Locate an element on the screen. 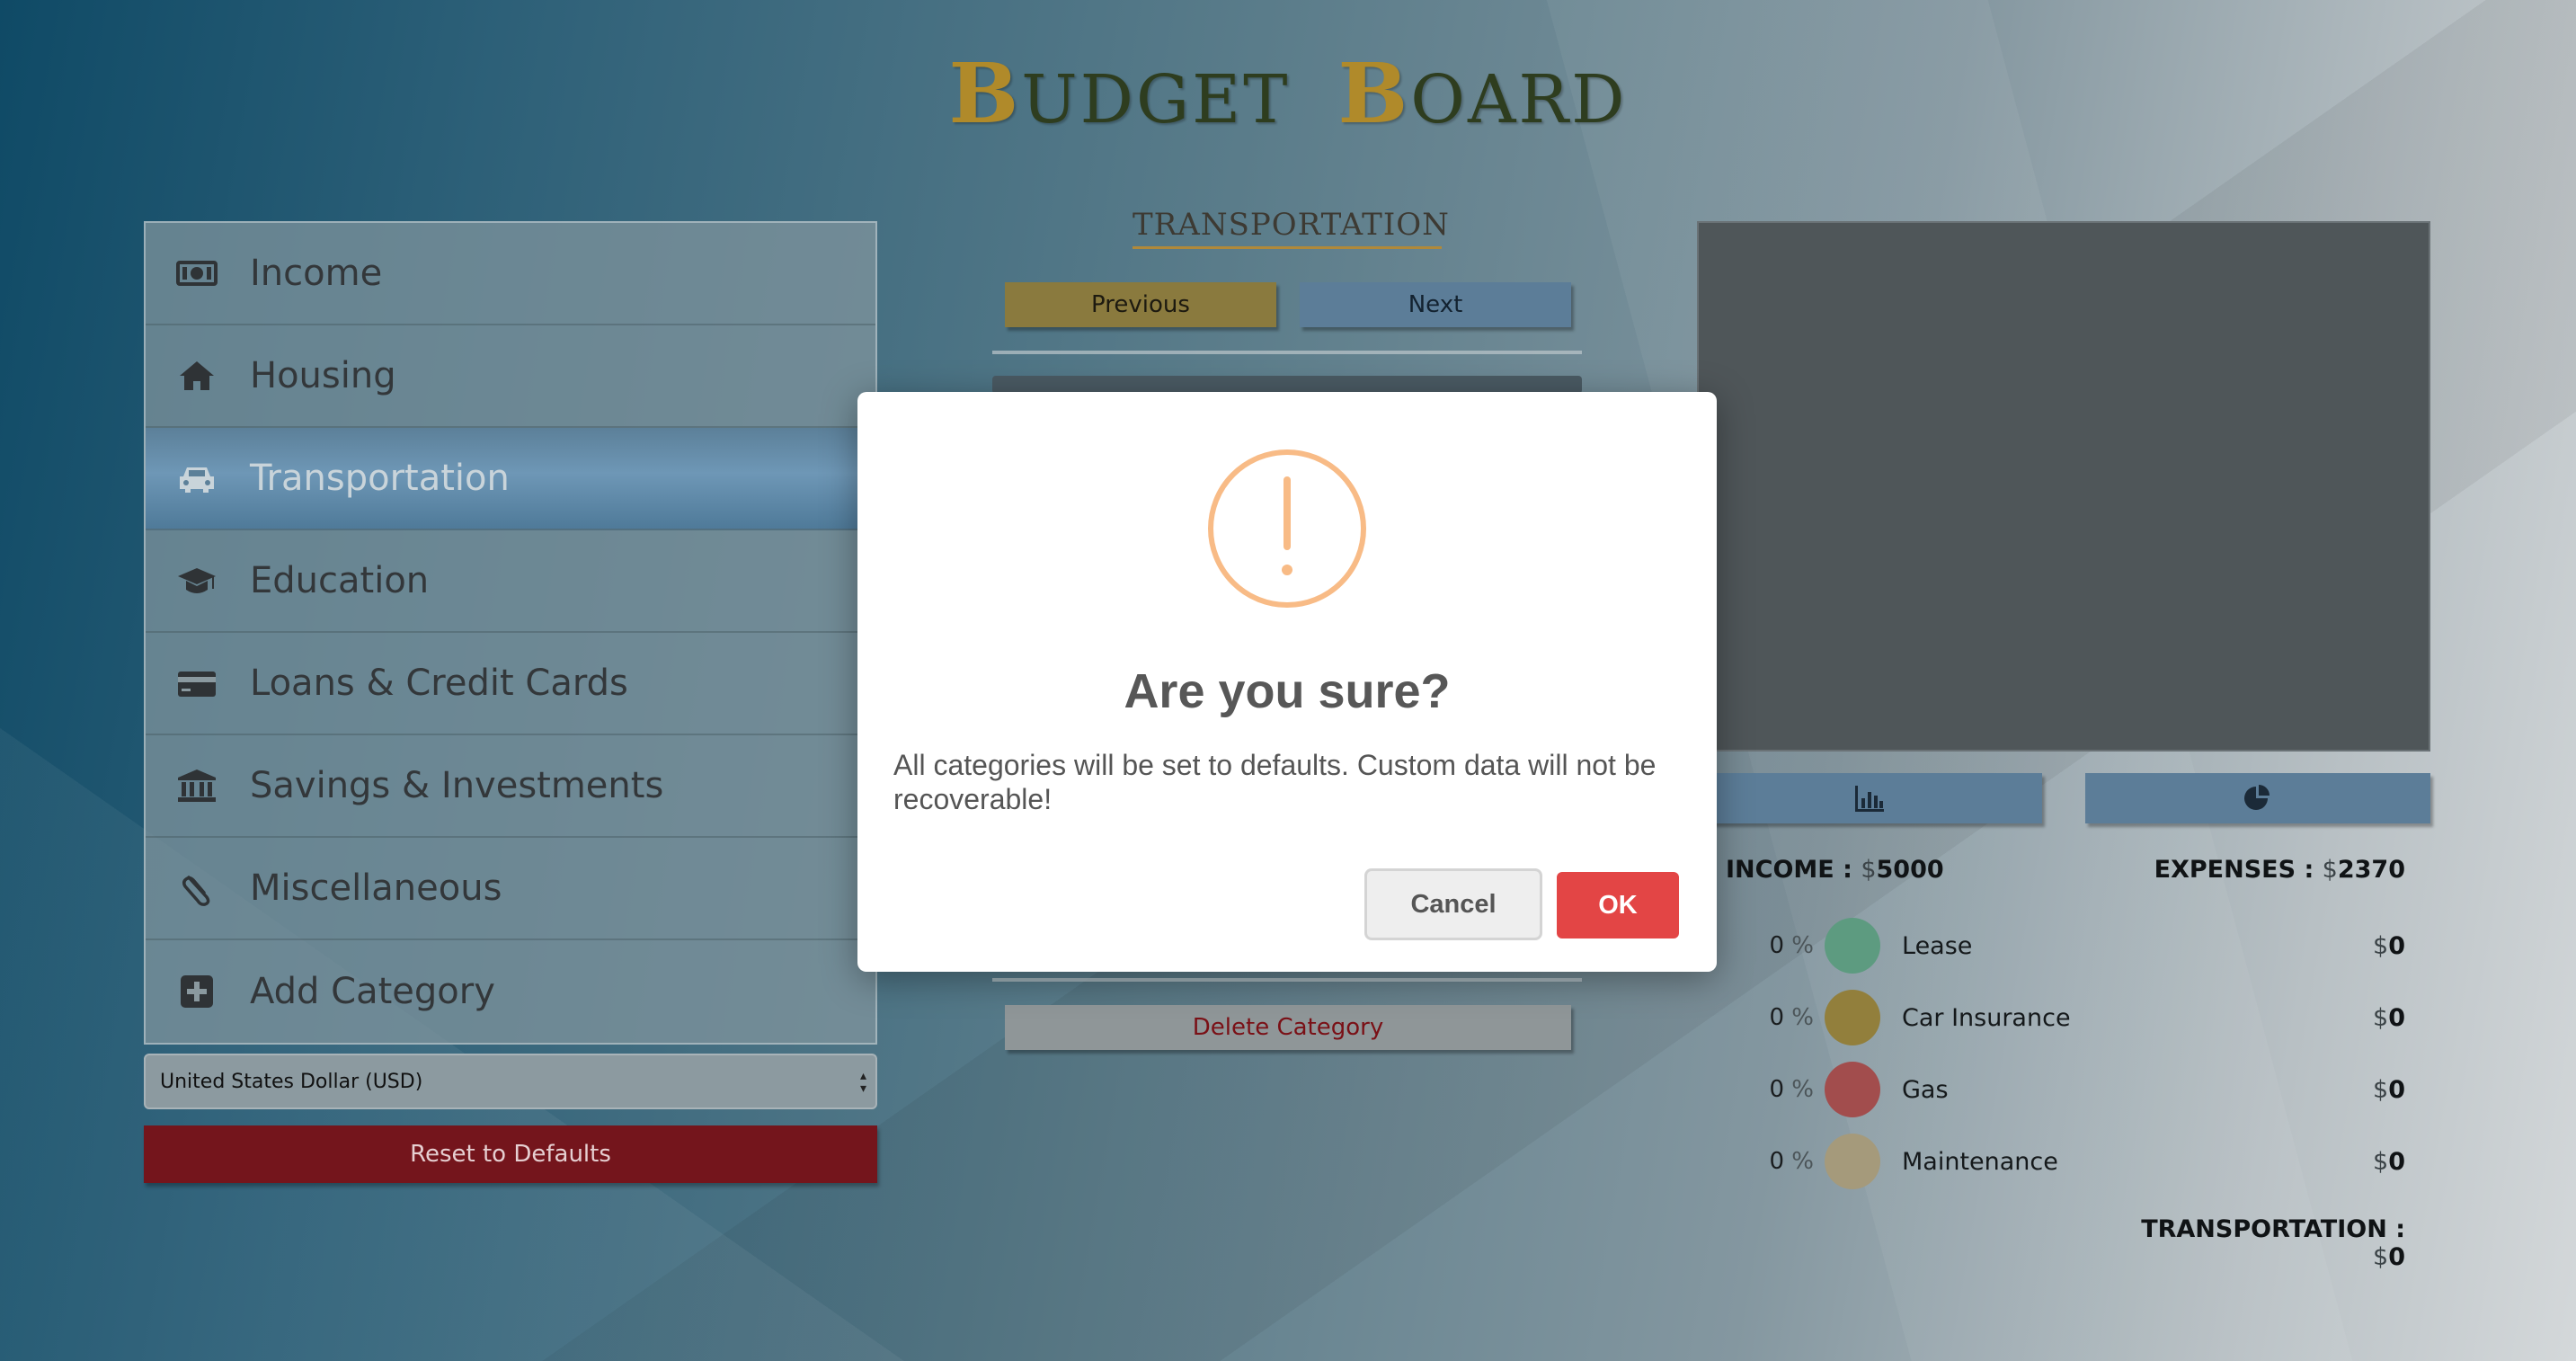  sidebar-item-add-category: Add Category is located at coordinates (510, 991).